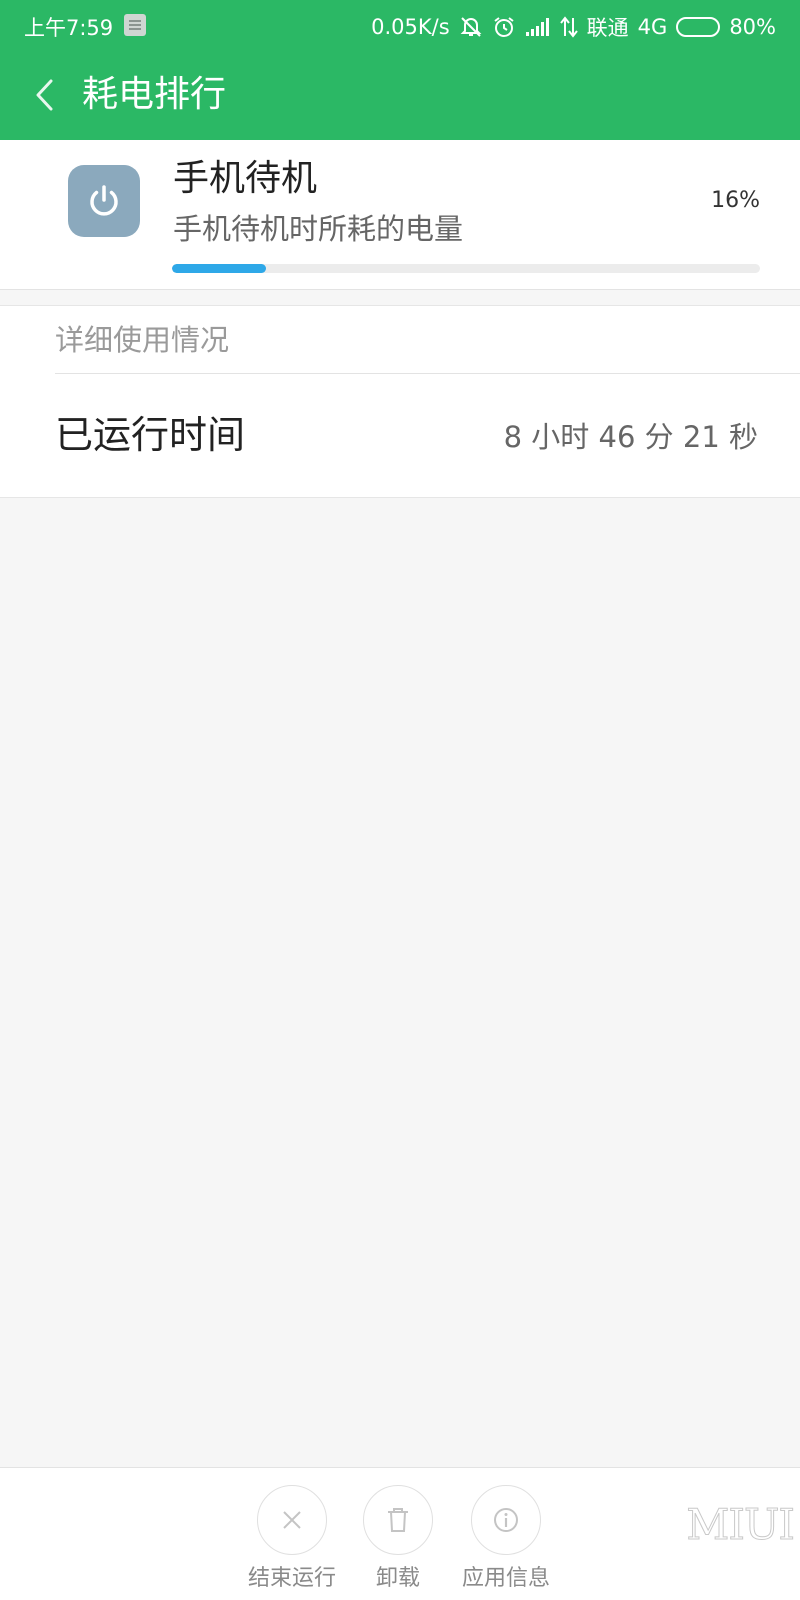  I want to click on detail-section: 详细使用情况 已运行时间 8 小时 46 分 21 秒, so click(400, 401).